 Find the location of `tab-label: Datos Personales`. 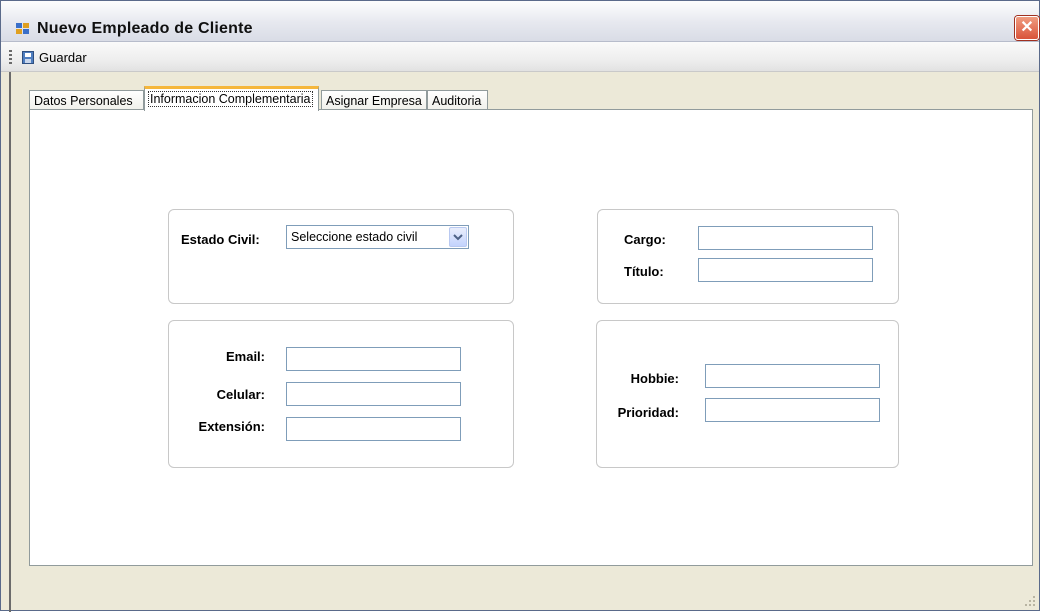

tab-label: Datos Personales is located at coordinates (83, 101).